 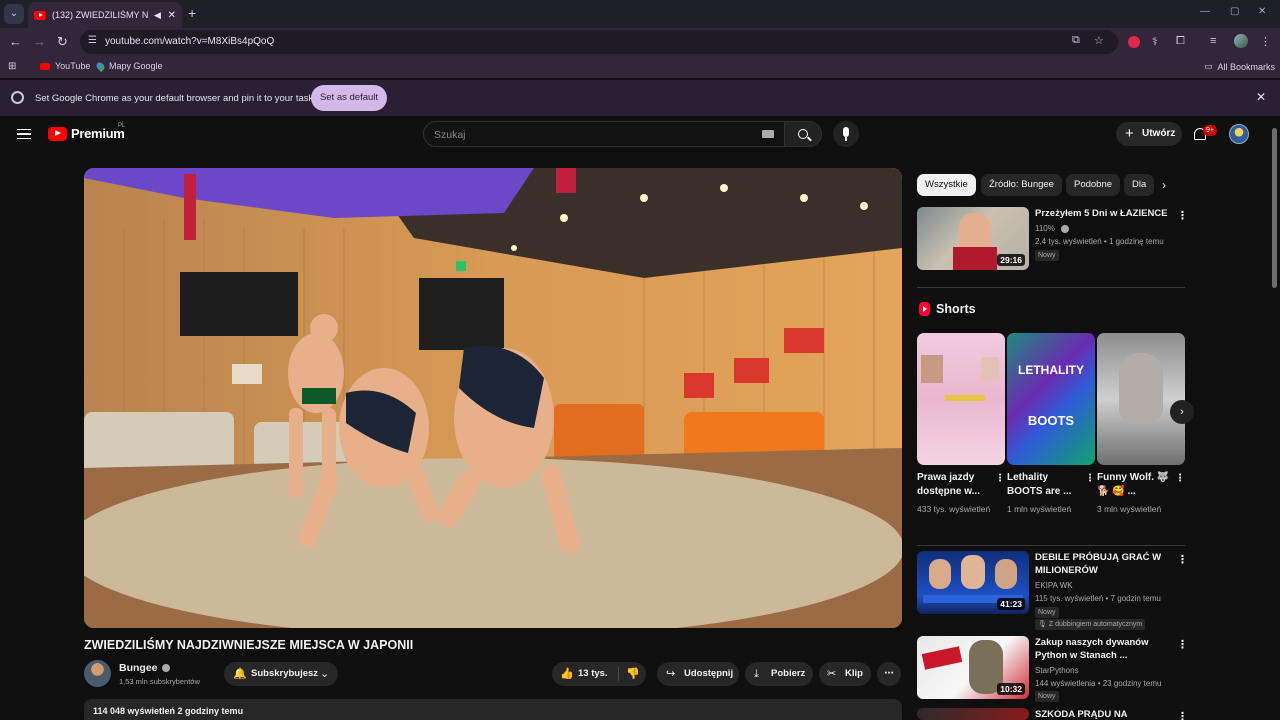 What do you see at coordinates (172, 15) in the screenshot?
I see `tab-close-icon: ✕` at bounding box center [172, 15].